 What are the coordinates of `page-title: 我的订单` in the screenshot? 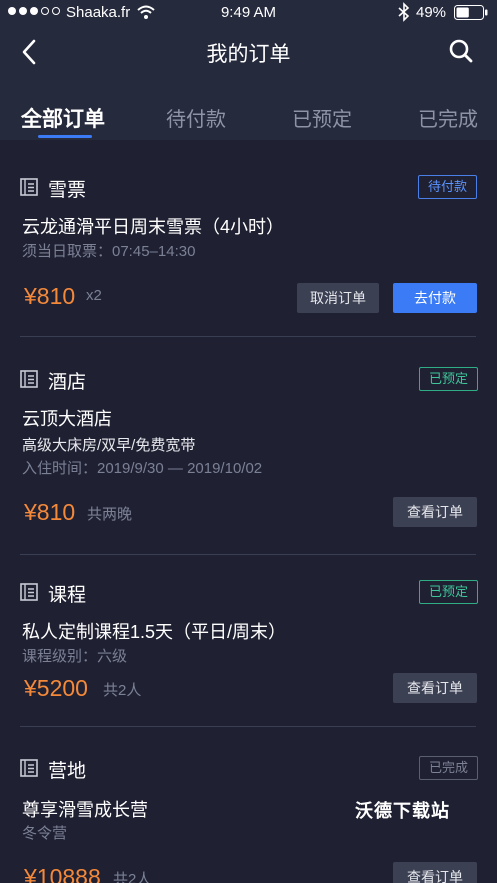 It's located at (248, 54).